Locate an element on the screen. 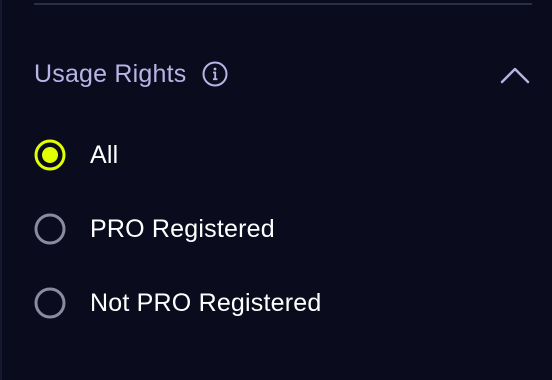 The image size is (552, 380). option-label: All is located at coordinates (104, 154).